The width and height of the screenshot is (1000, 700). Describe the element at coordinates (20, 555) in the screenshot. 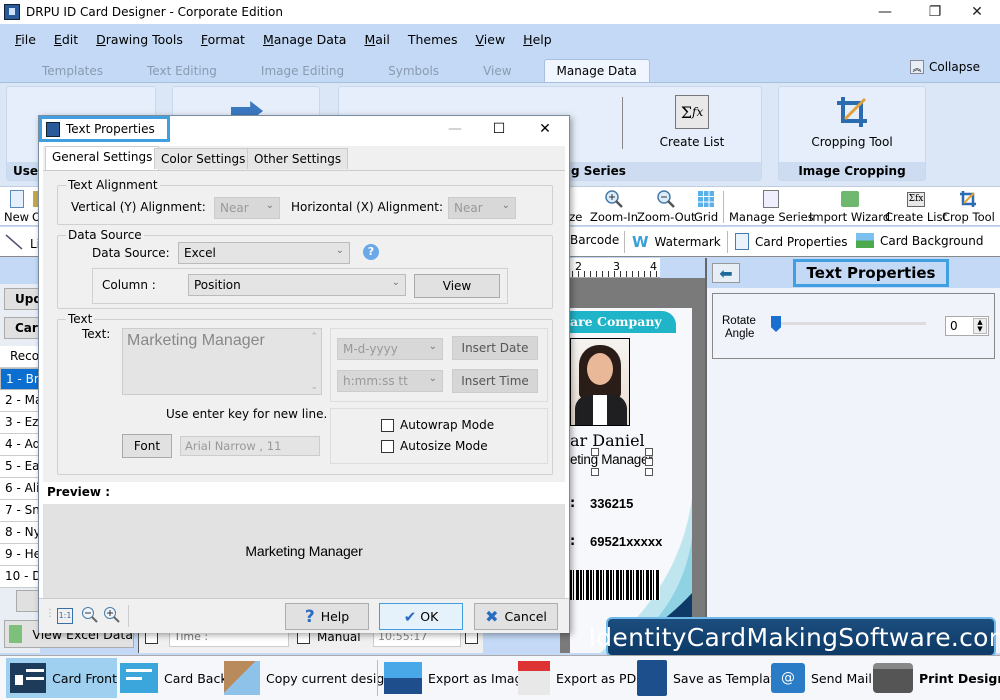

I see `record-item: 9 - He` at that location.